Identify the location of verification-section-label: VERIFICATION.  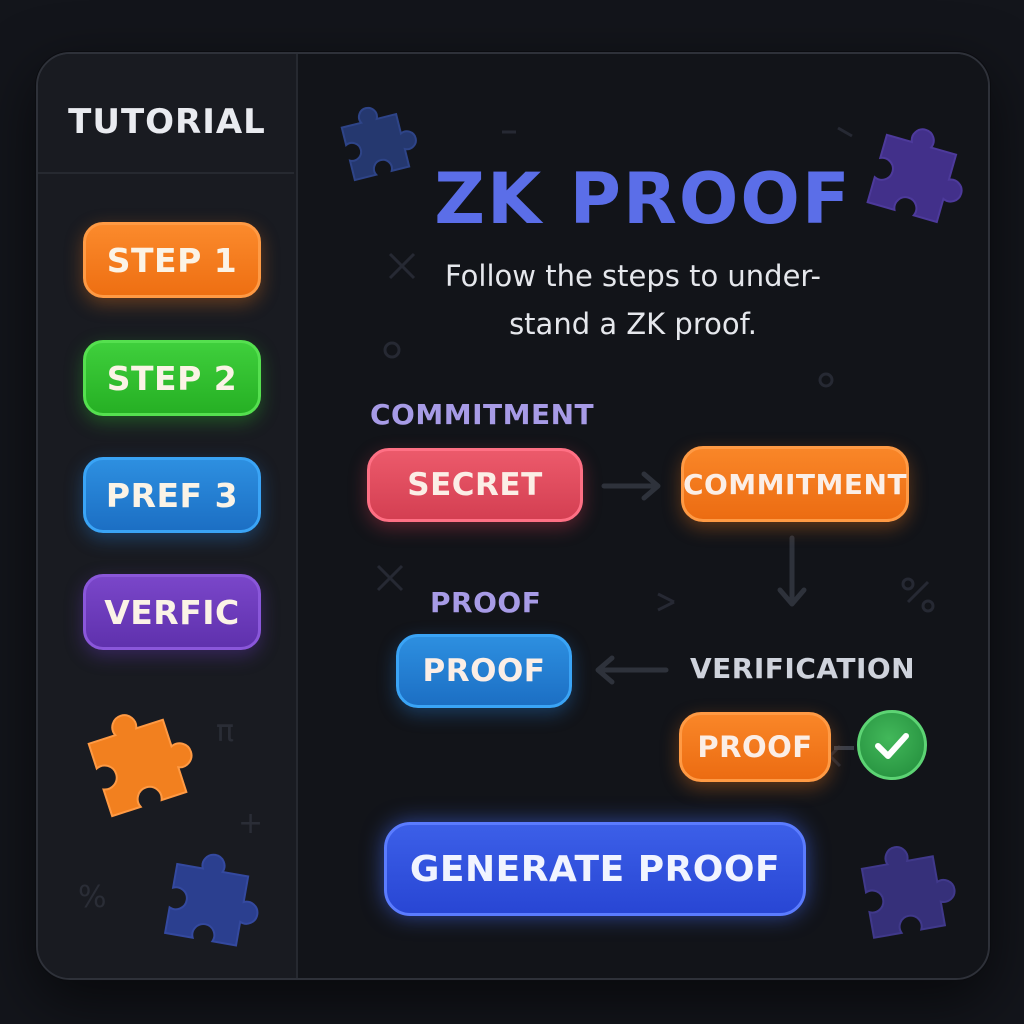
(803, 668).